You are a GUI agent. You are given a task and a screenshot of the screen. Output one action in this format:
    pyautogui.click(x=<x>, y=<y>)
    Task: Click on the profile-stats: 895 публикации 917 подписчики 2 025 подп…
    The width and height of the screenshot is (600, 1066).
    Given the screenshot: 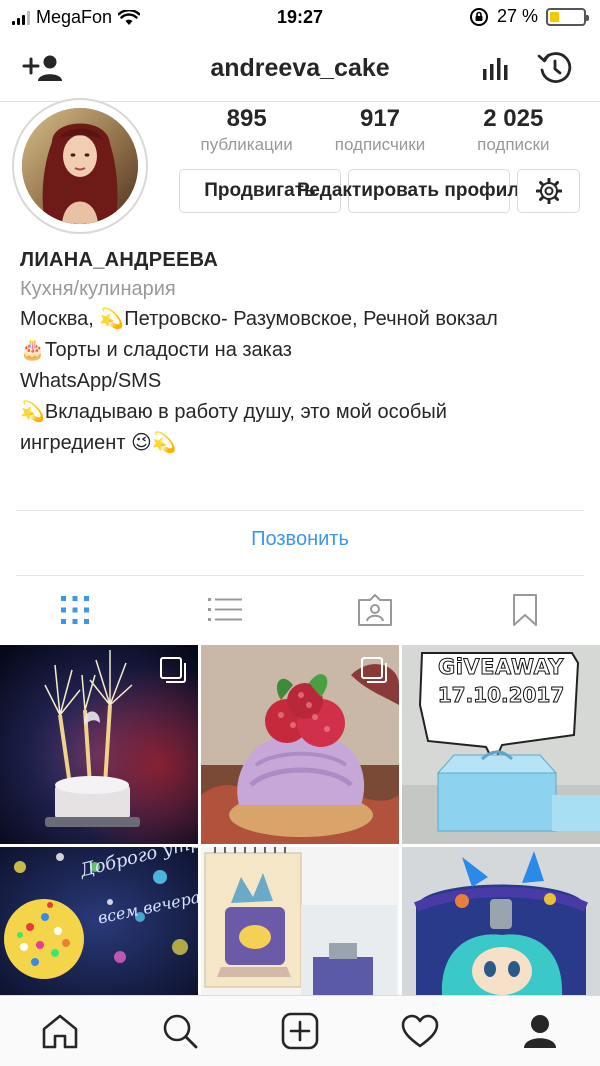 What is the action you would take?
    pyautogui.click(x=380, y=130)
    